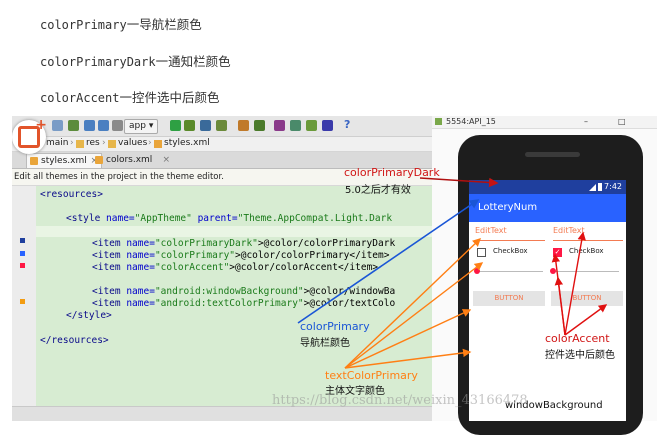  Describe the element at coordinates (371, 375) in the screenshot. I see `annotation-text-primary: textColorPrimary` at that location.